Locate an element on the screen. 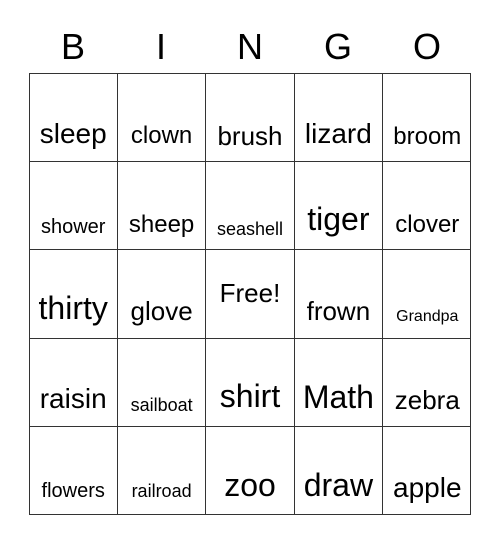  cell-text: shower is located at coordinates (73, 226).